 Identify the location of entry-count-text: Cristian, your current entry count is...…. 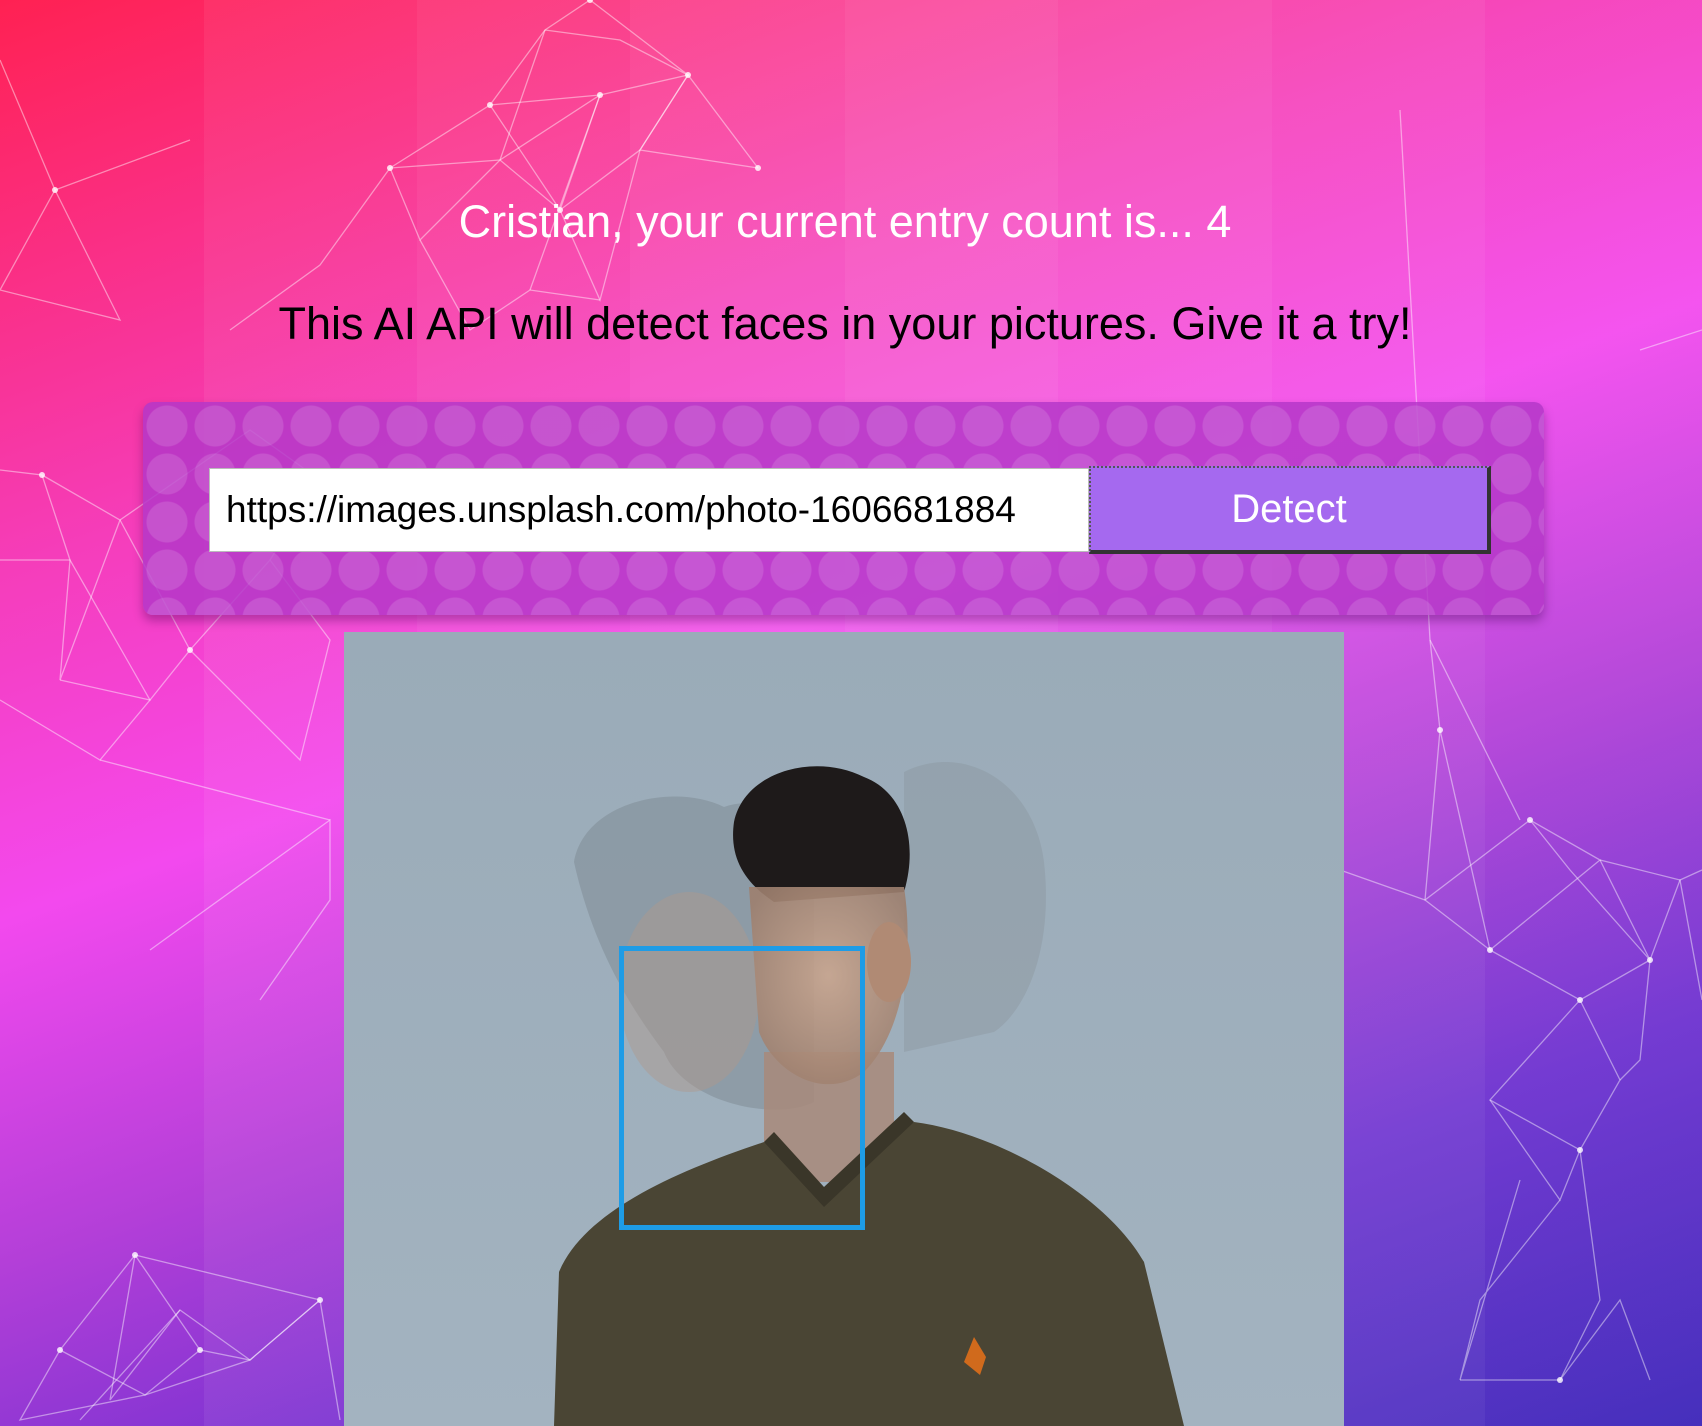
(845, 221).